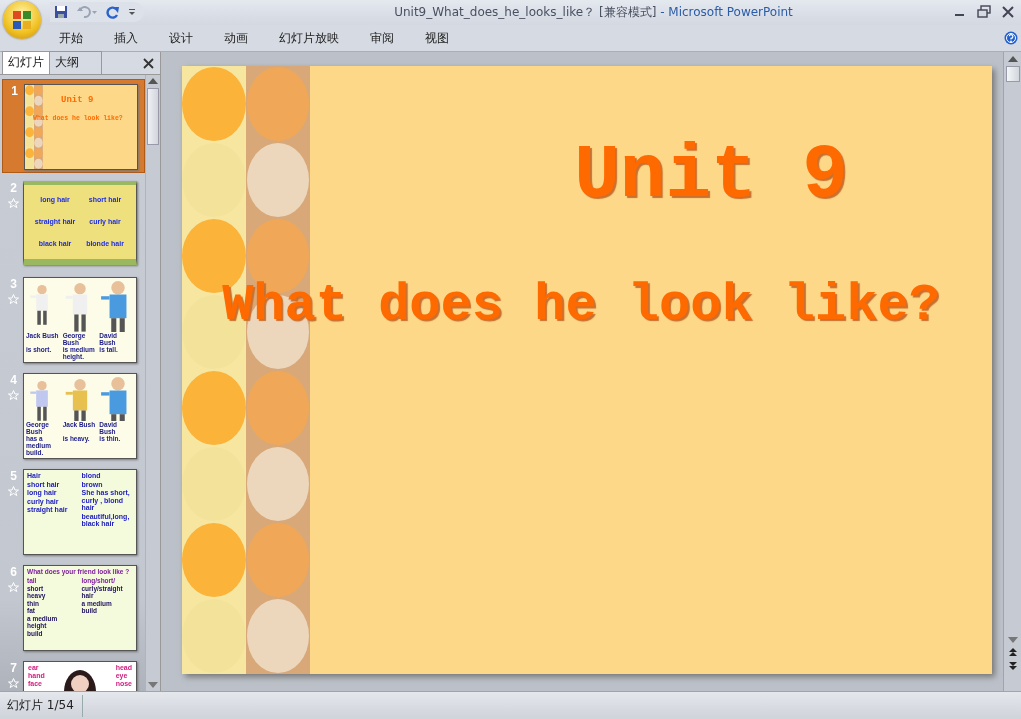 This screenshot has width=1021, height=719. What do you see at coordinates (26, 63) in the screenshot?
I see `panel-tab: 幻灯片` at bounding box center [26, 63].